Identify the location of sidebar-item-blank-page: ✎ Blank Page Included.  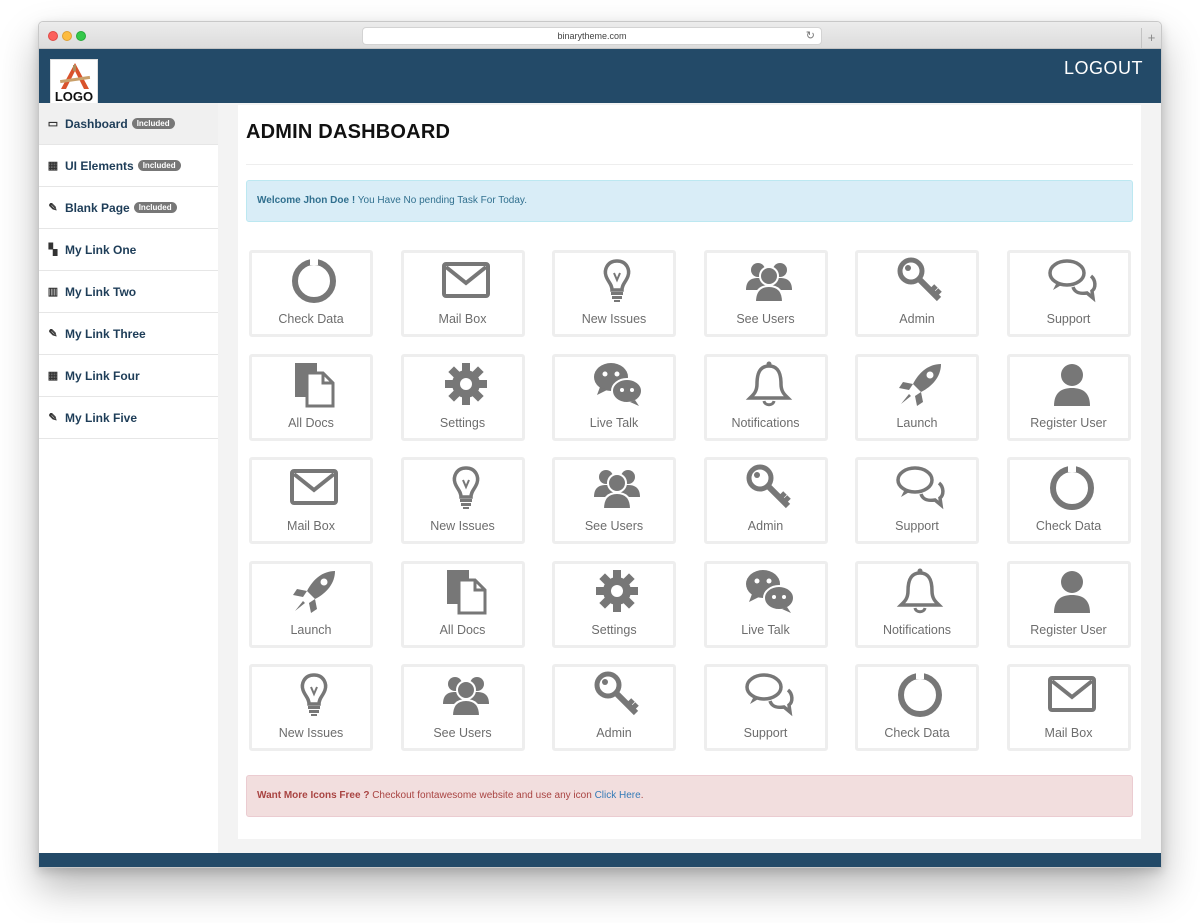
(128, 208).